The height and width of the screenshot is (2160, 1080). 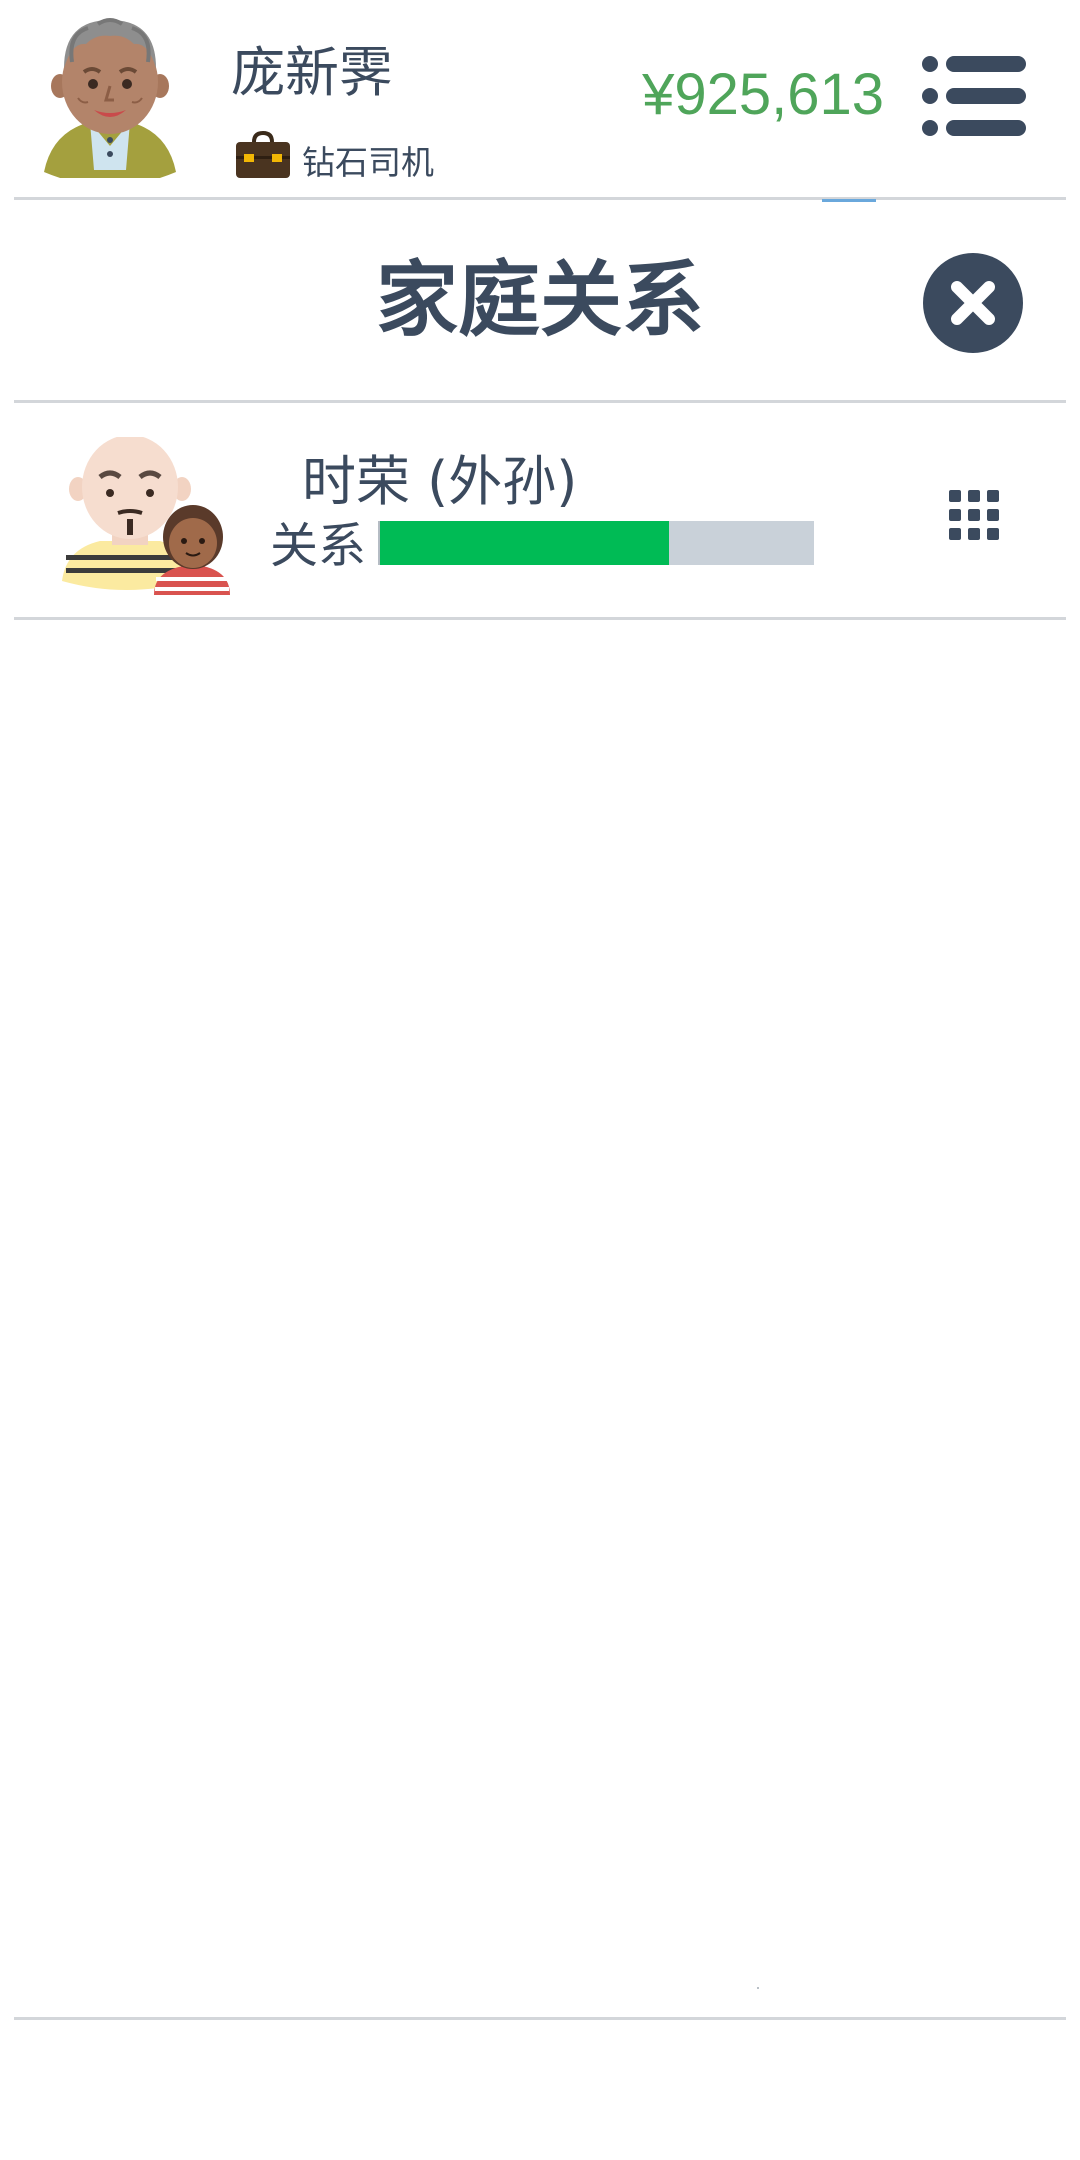 What do you see at coordinates (540, 401) in the screenshot?
I see `title-divider` at bounding box center [540, 401].